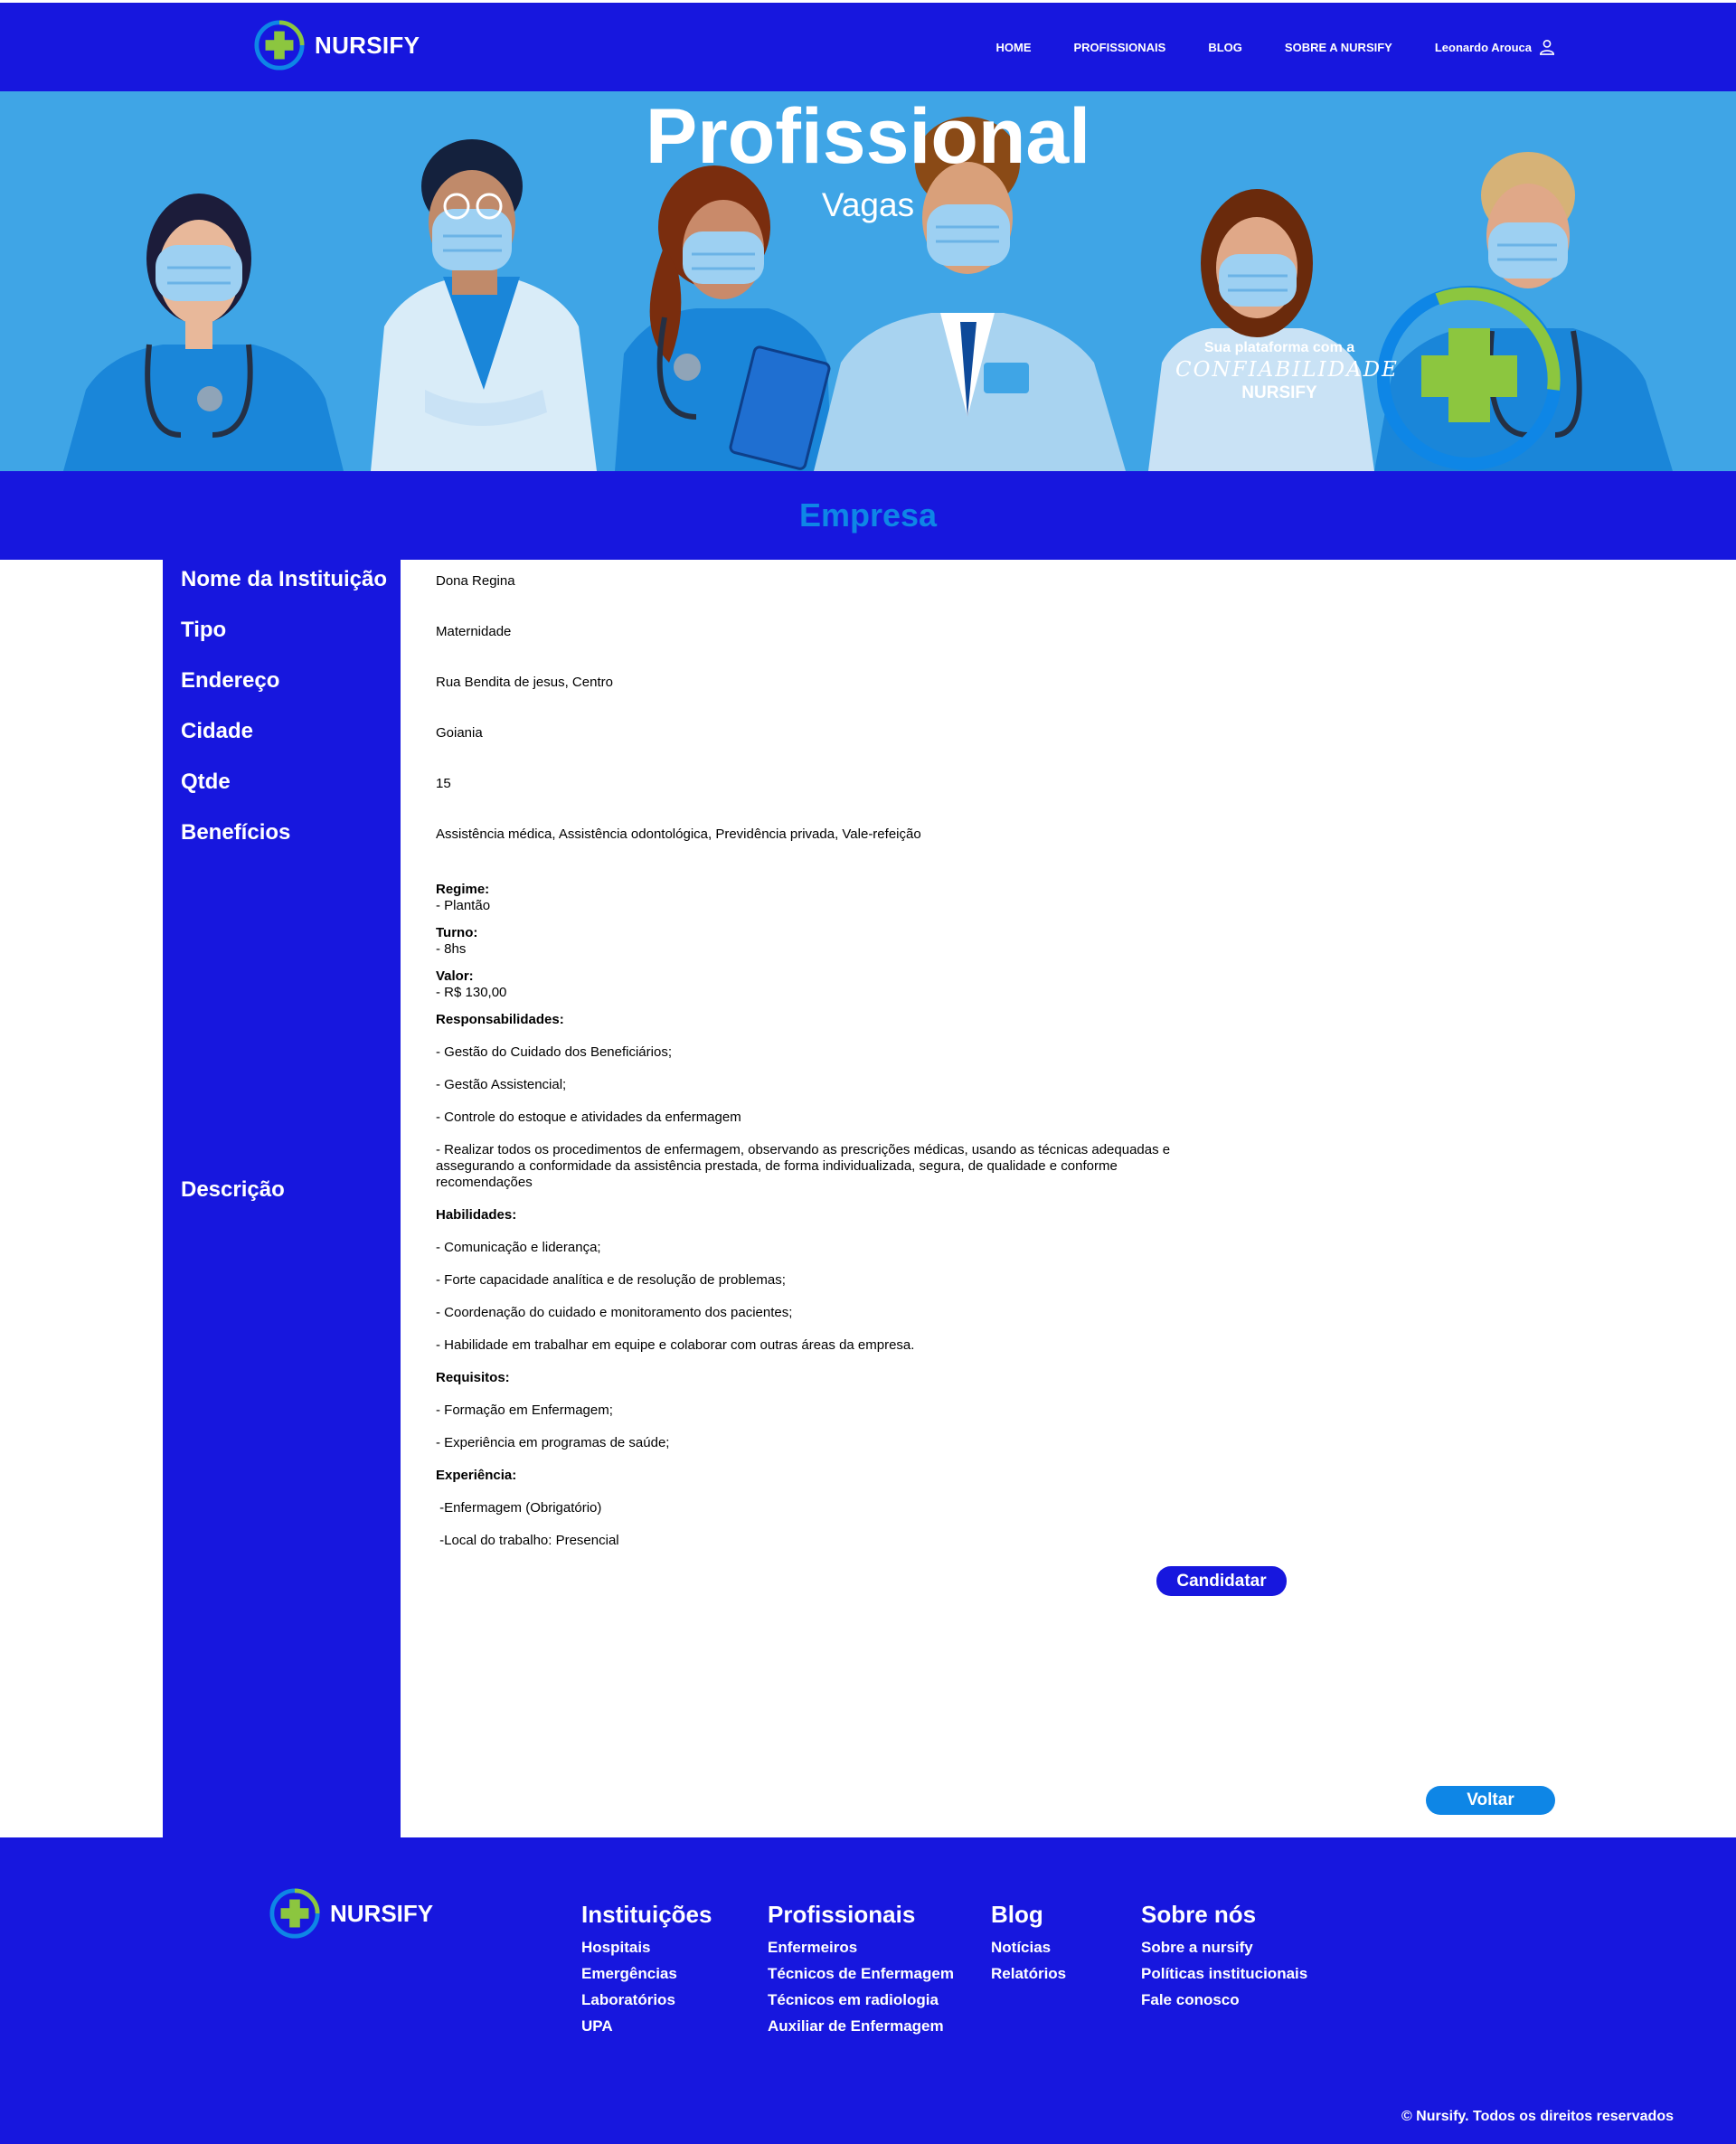 The image size is (1736, 2144). Describe the element at coordinates (1199, 1914) in the screenshot. I see `footer-col-title: Sobre nós` at that location.